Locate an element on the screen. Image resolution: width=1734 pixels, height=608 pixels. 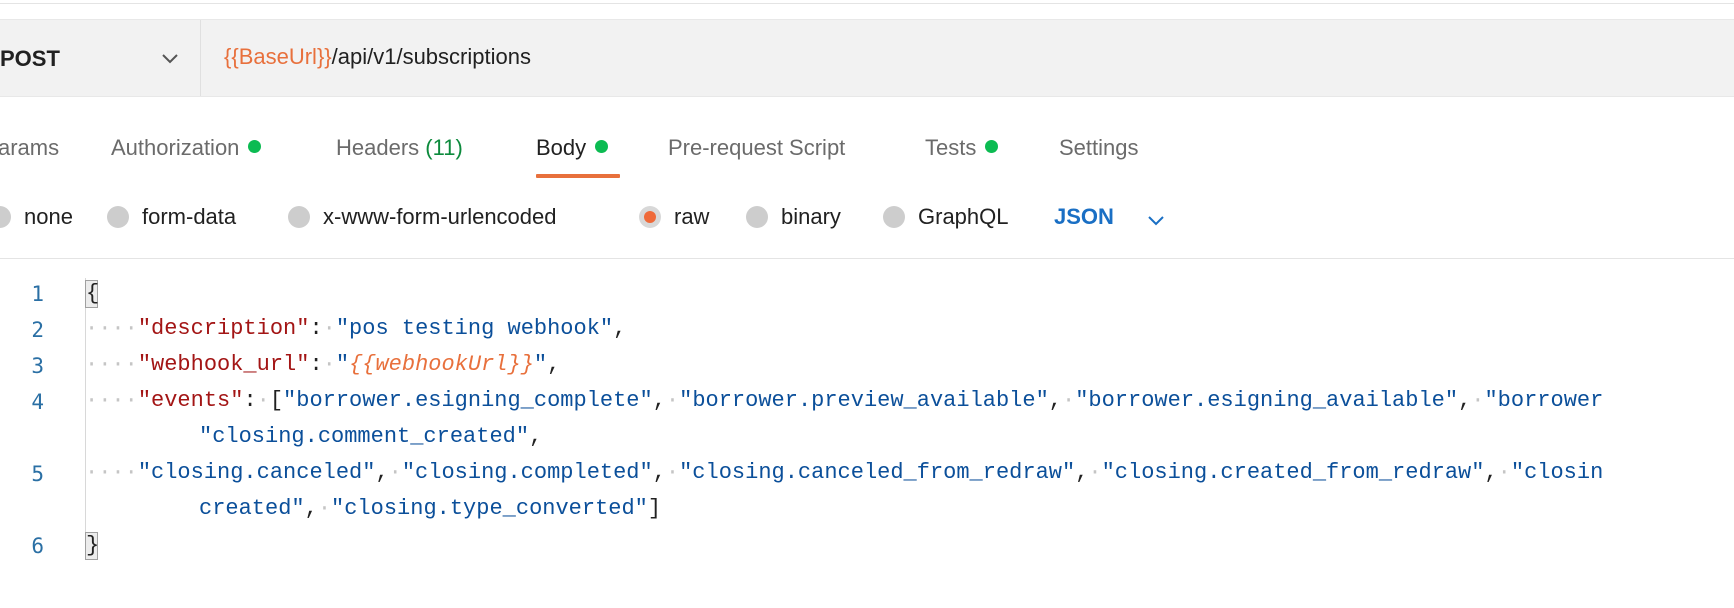
tab-pre-request-script: Pre-request Script is located at coordinates (756, 148).